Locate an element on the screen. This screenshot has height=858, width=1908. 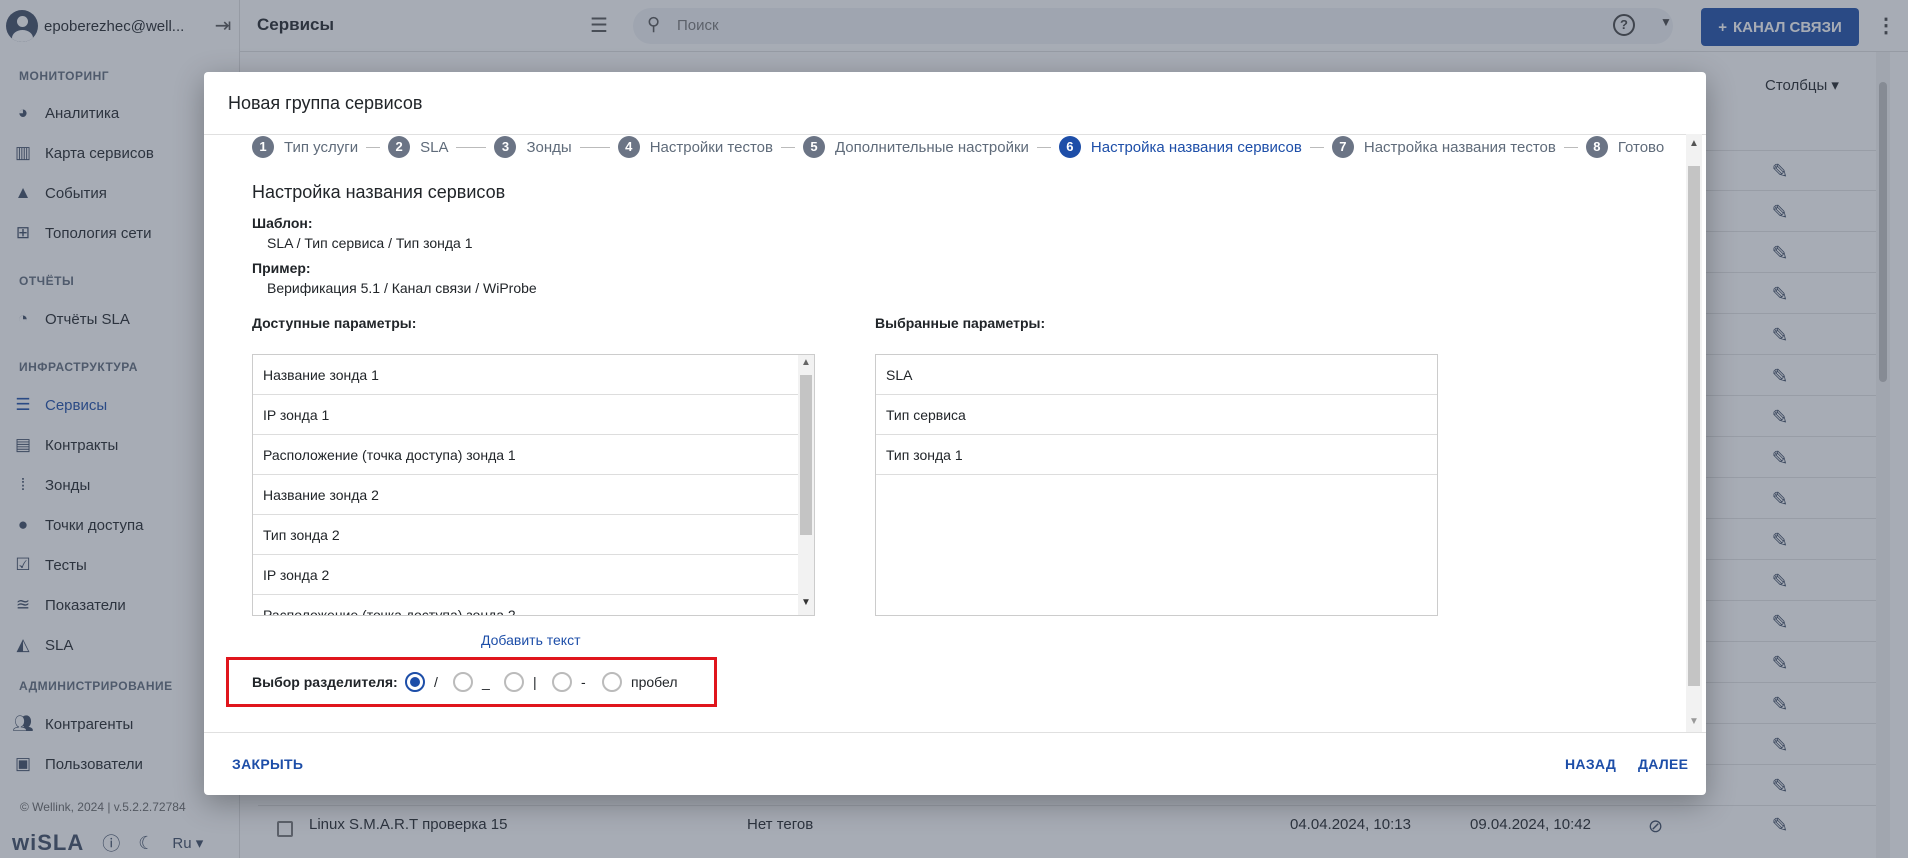
dialog-title: Новая группа сервисов is located at coordinates (325, 103).